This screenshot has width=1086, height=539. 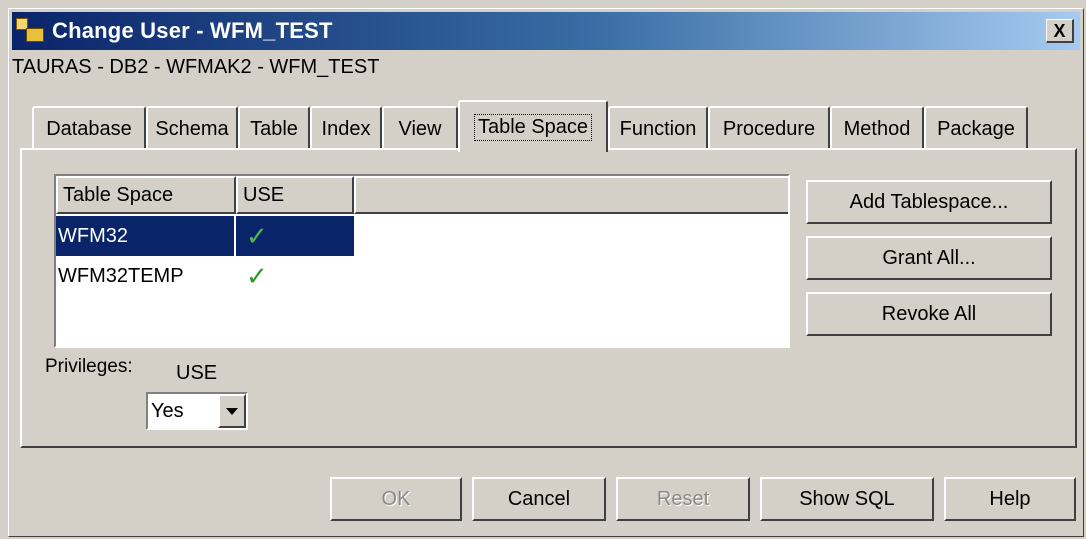 What do you see at coordinates (31, 31) in the screenshot?
I see `app-users-icon` at bounding box center [31, 31].